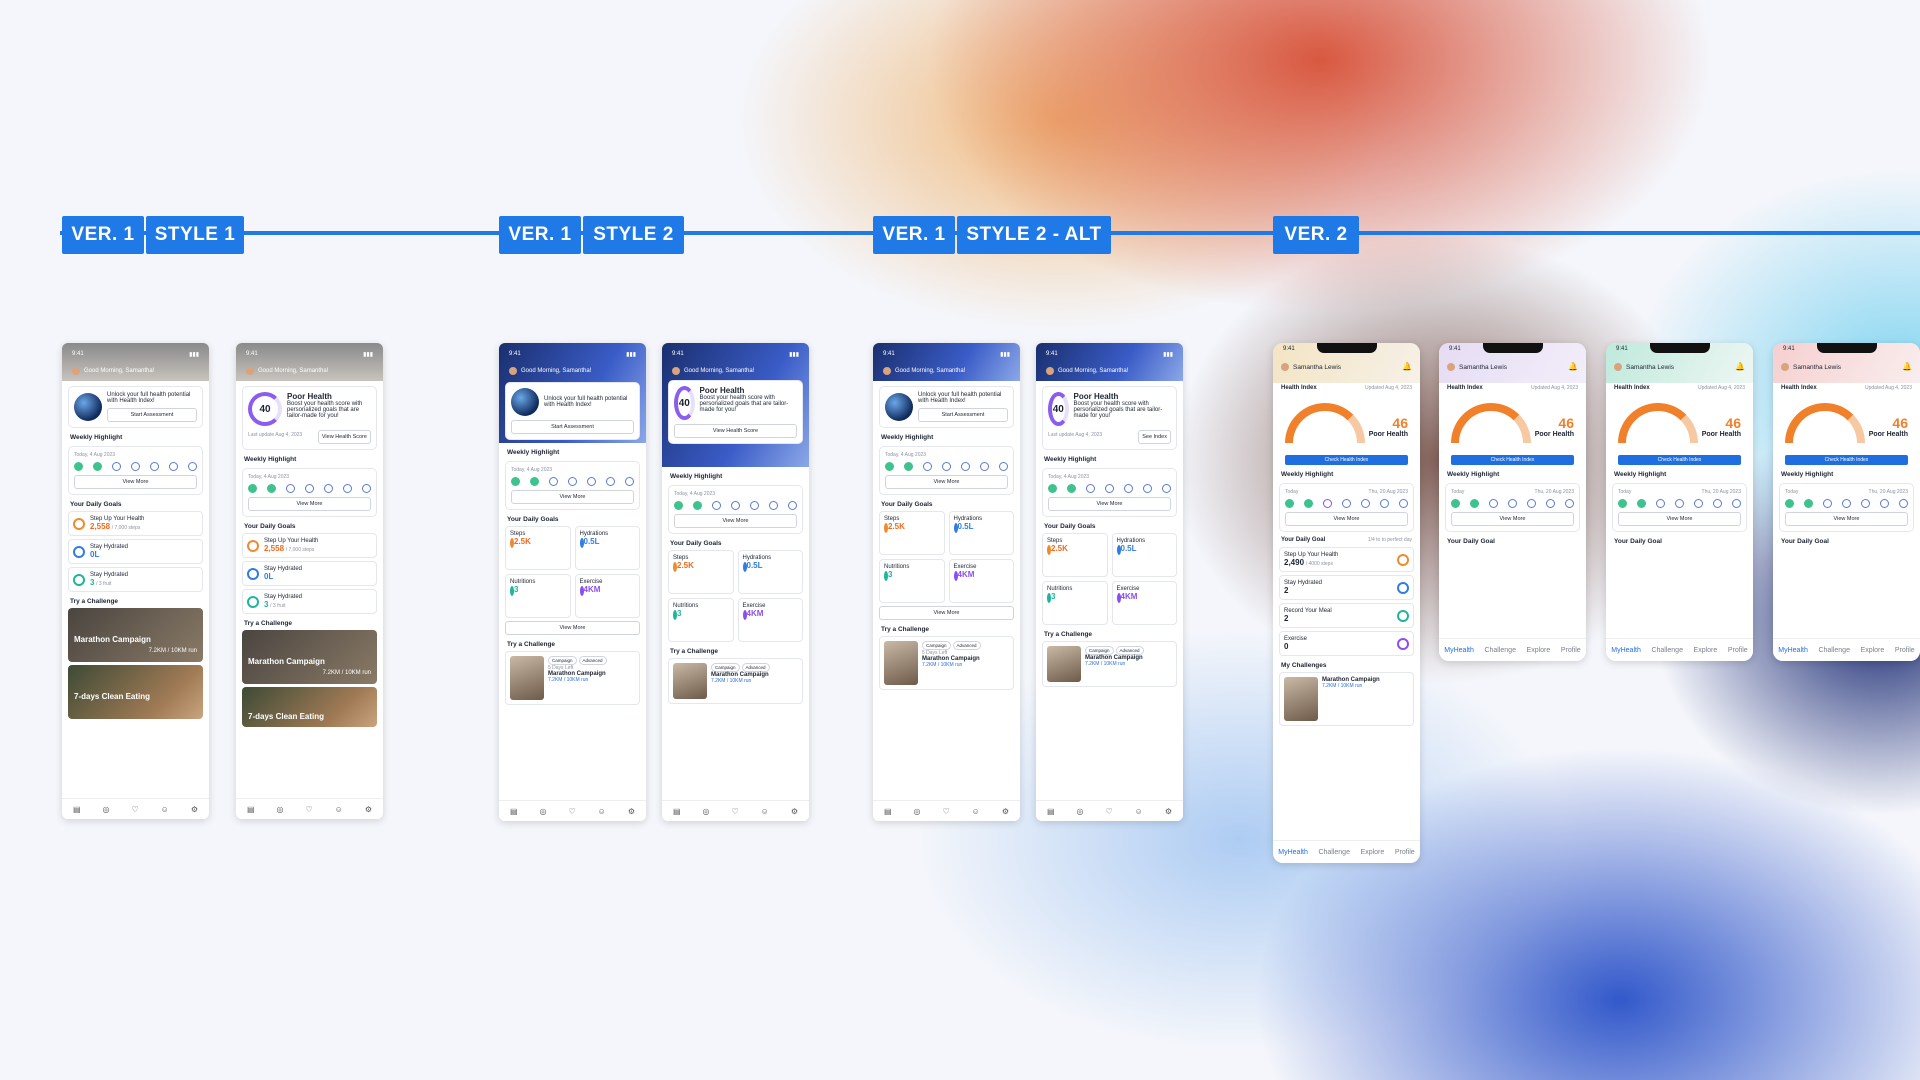 Image resolution: width=1920 pixels, height=1080 pixels. I want to click on view-health-score-button: View Health Score, so click(344, 437).